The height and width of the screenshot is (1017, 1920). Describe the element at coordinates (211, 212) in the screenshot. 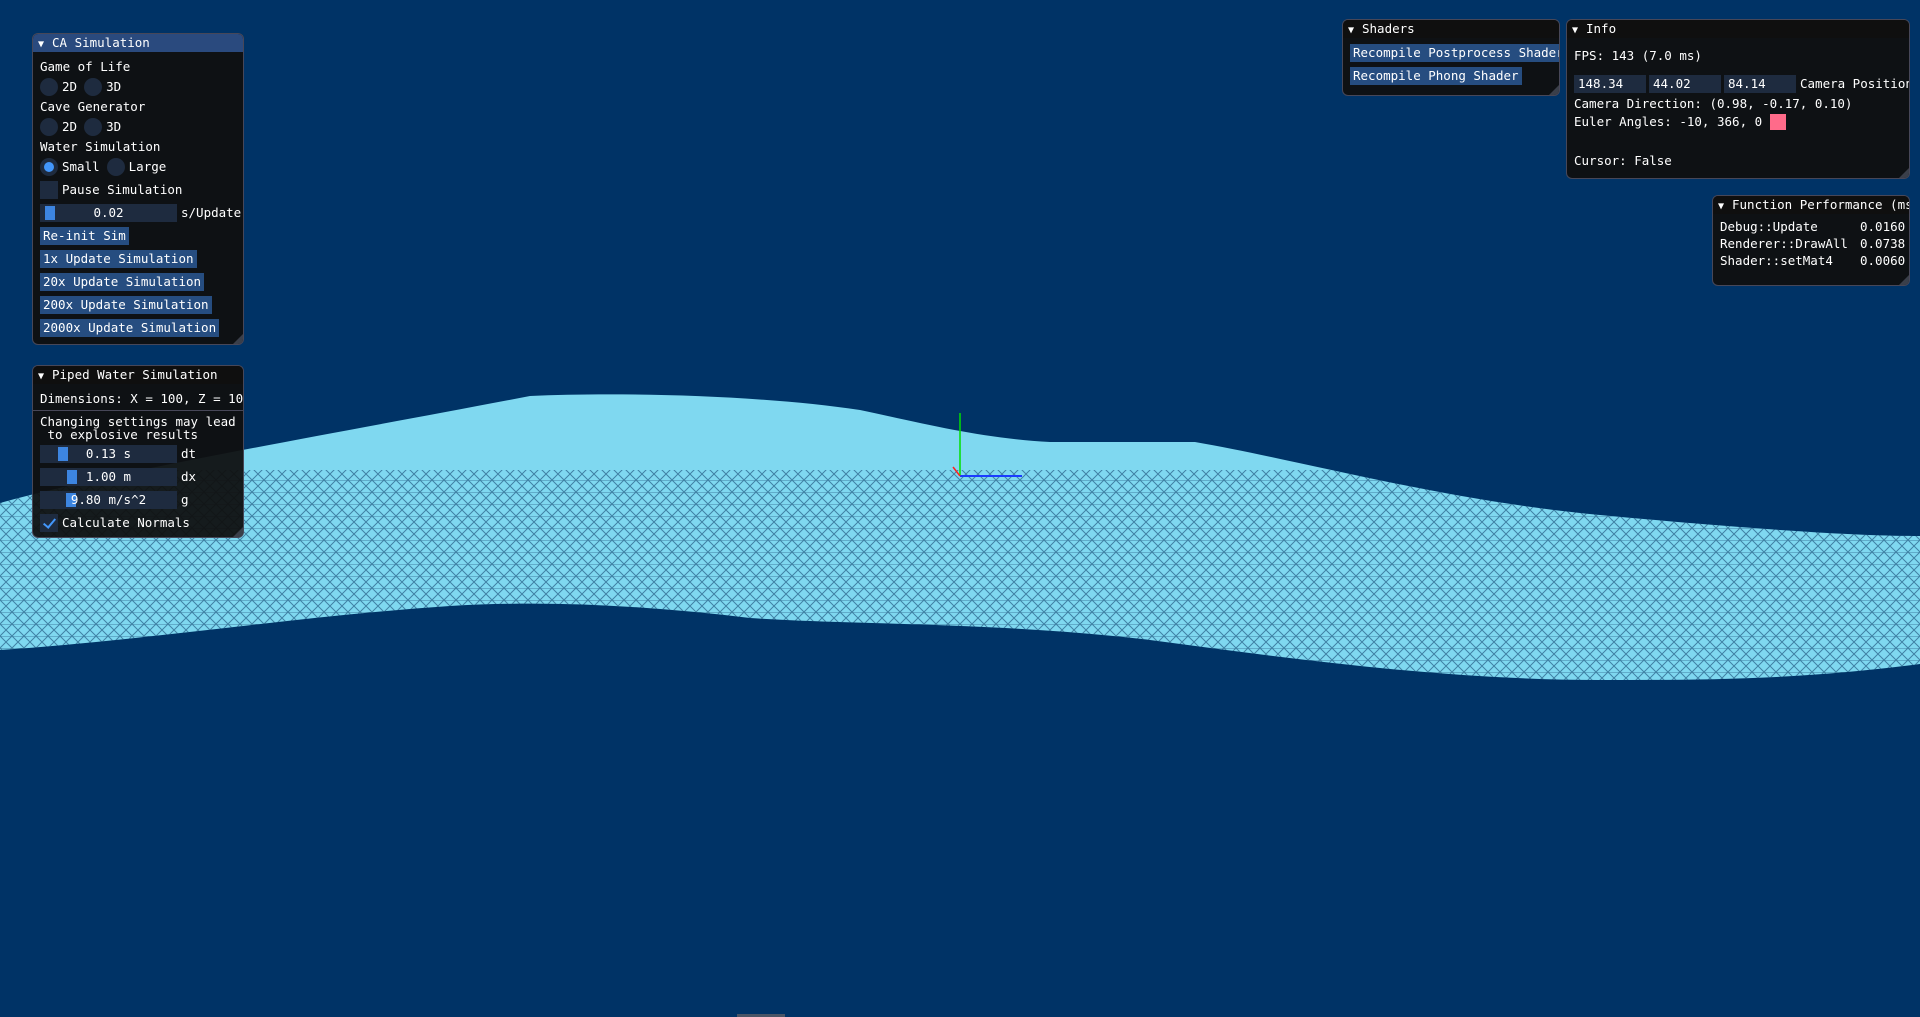

I see `update-rate-label: s/Update` at that location.